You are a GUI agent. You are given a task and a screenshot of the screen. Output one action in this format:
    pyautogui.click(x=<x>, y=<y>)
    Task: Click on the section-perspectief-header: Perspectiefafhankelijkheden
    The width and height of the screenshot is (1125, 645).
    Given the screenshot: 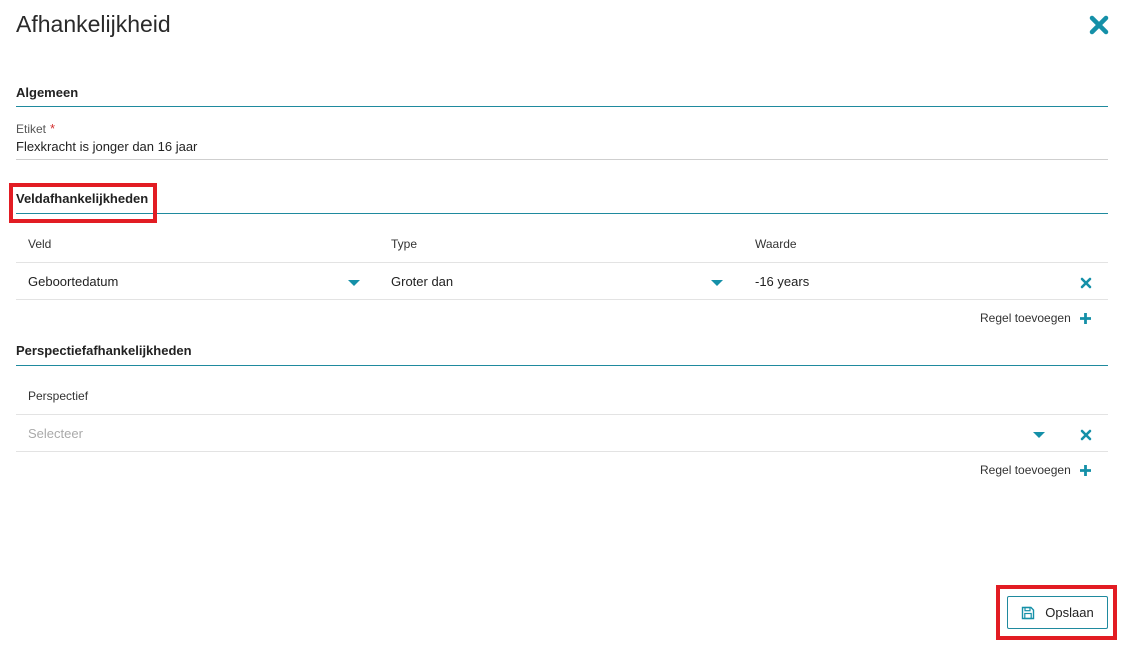 What is the action you would take?
    pyautogui.click(x=562, y=354)
    